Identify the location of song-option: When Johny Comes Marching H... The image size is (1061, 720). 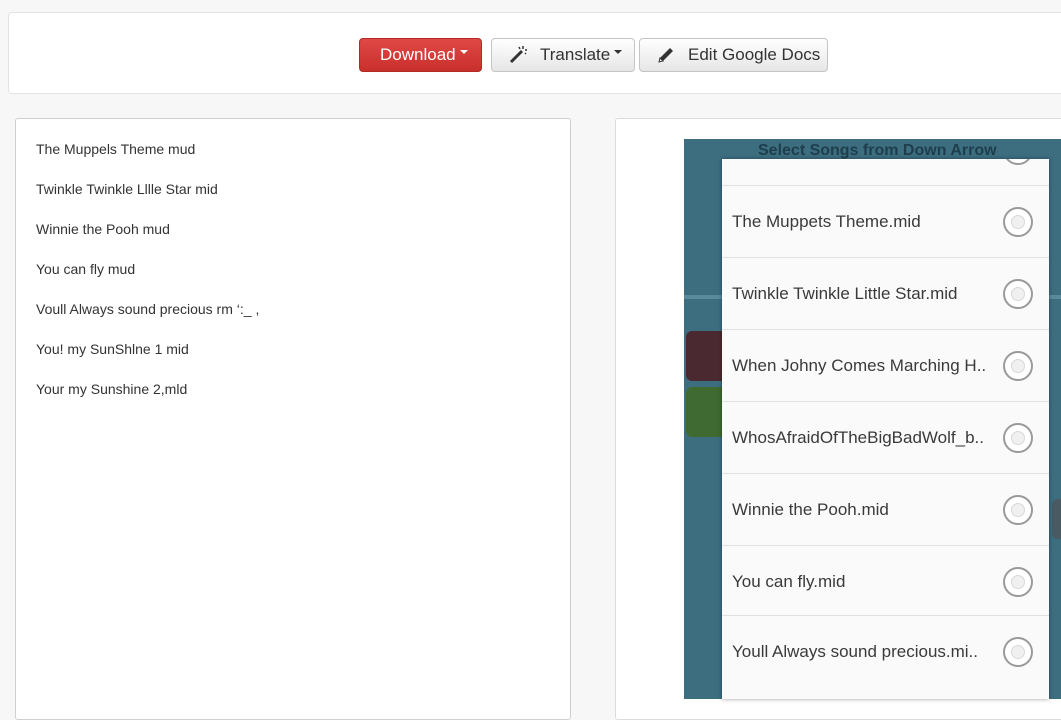
(885, 365).